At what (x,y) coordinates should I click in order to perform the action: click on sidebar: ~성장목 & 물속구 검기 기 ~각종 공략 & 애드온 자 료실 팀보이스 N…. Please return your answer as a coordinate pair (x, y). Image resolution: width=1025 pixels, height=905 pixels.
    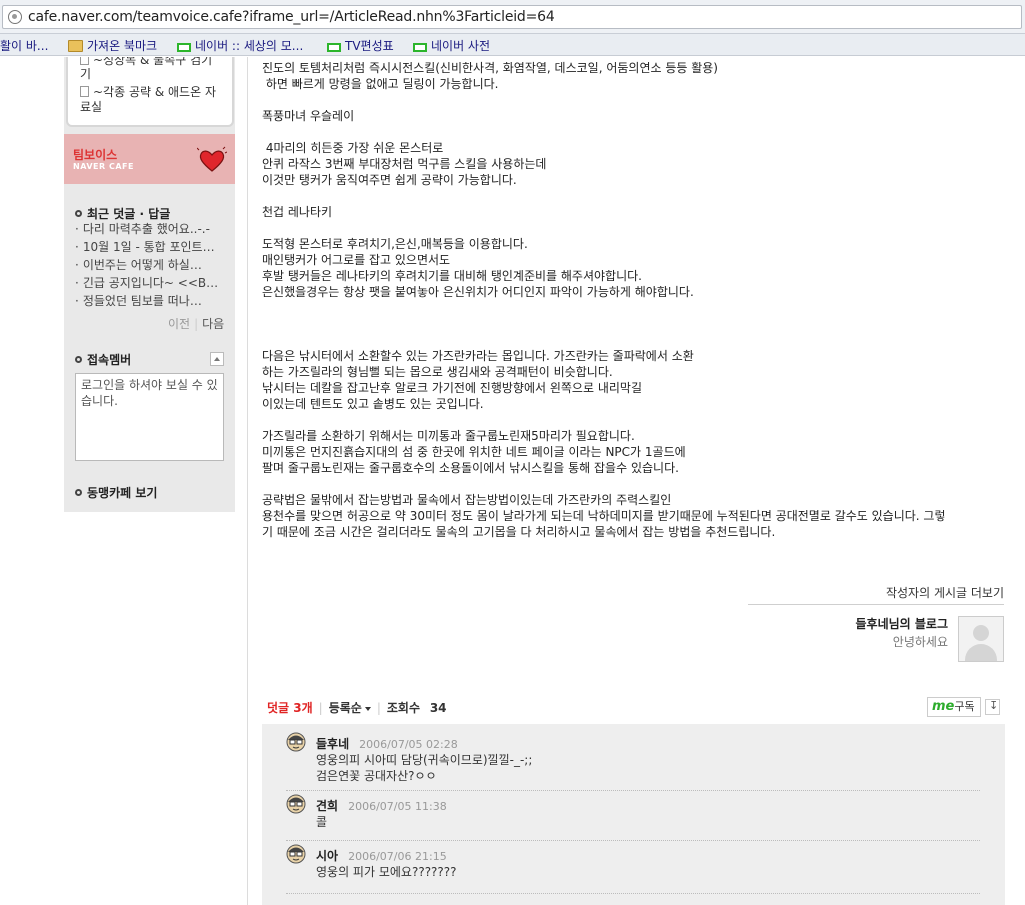
    Looking at the image, I should click on (149, 284).